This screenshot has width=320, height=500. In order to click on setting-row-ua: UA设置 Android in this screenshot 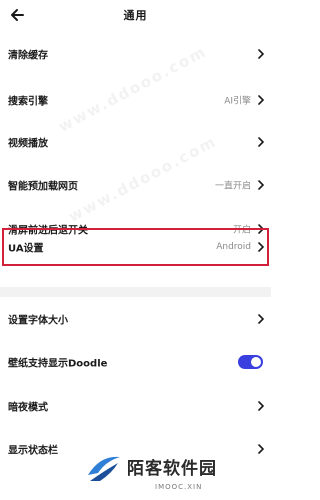, I will do `click(135, 247)`.